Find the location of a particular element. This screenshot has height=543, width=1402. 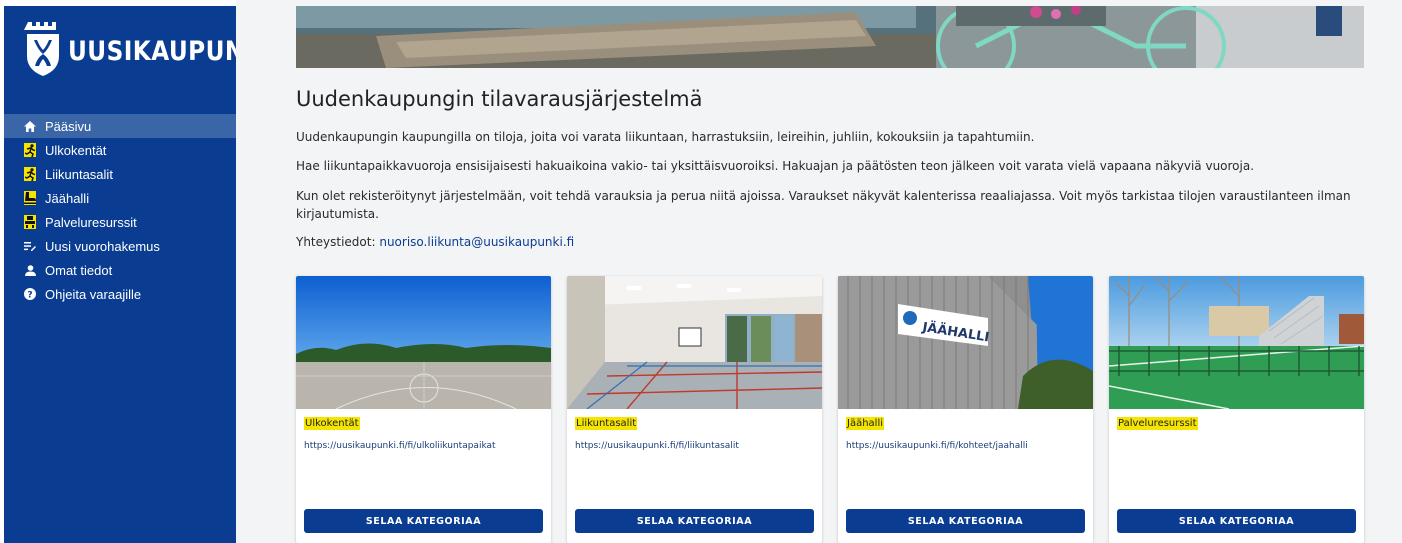

skate-icon is located at coordinates (30, 198).